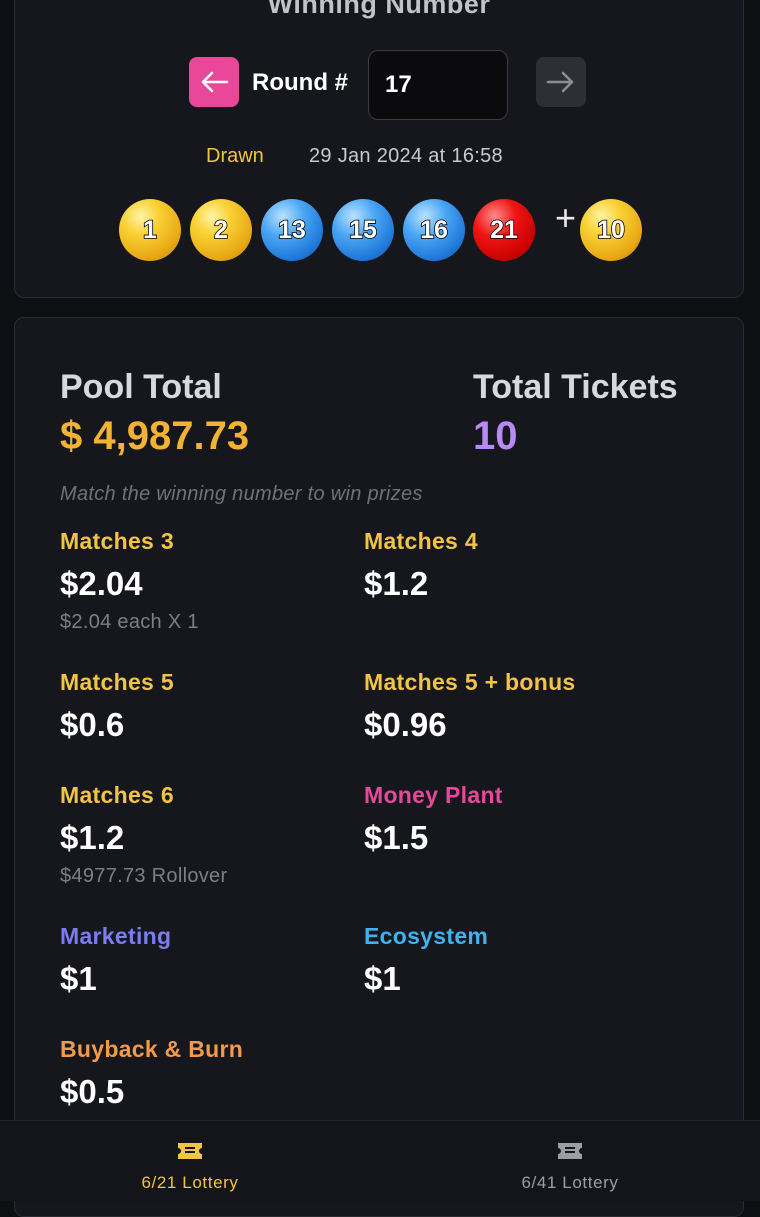 The image size is (760, 1217). Describe the element at coordinates (514, 960) in the screenshot. I see `prize-item: Ecosystem $1` at that location.